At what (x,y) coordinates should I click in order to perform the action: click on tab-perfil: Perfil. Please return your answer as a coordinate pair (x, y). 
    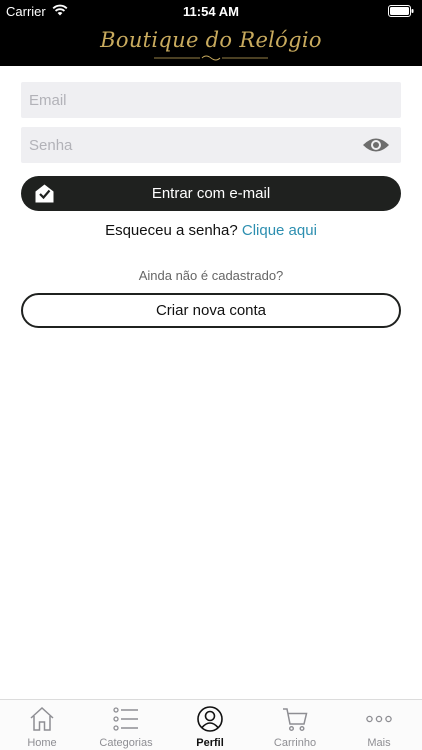
    Looking at the image, I should click on (210, 725).